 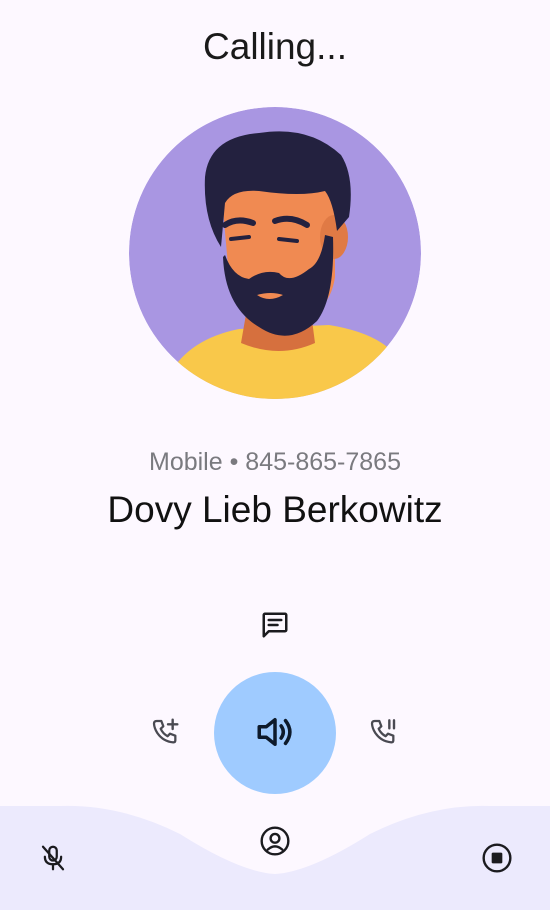 I want to click on record-button, so click(x=497, y=859).